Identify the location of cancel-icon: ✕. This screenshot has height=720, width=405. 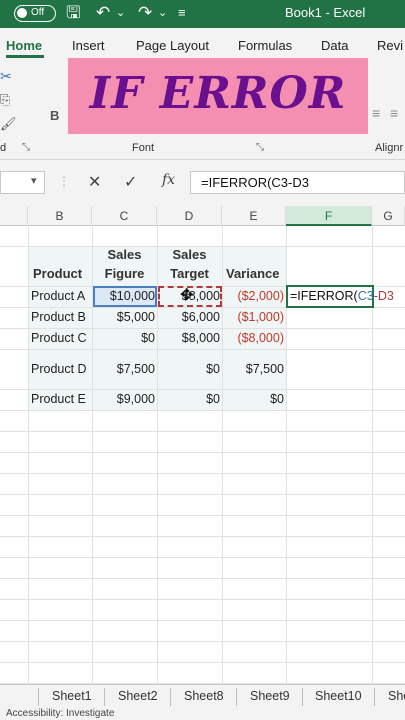
(94, 182).